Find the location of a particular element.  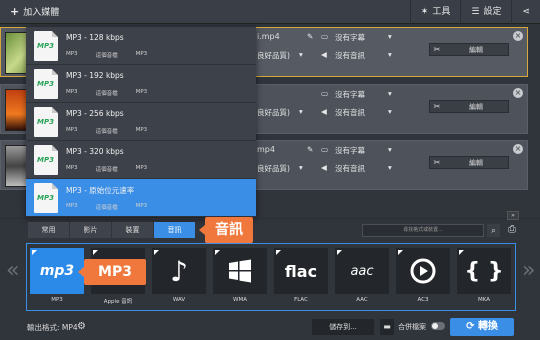

format-tabs: 常用 影片 裝置 音訊 is located at coordinates (112, 230).